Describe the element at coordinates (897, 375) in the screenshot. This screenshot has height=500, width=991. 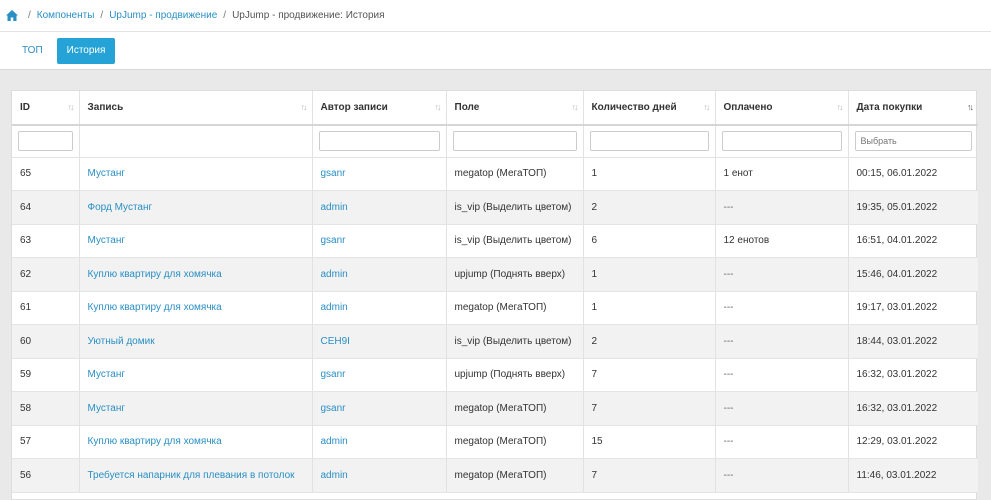
I see `date-cell: 16:32, 03.01.2022` at that location.